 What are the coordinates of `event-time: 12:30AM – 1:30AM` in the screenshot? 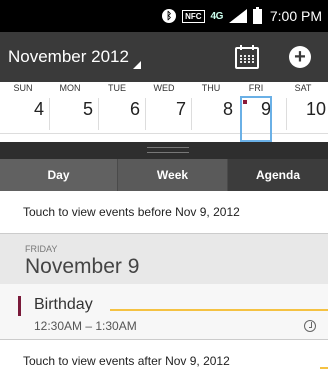 It's located at (85, 326).